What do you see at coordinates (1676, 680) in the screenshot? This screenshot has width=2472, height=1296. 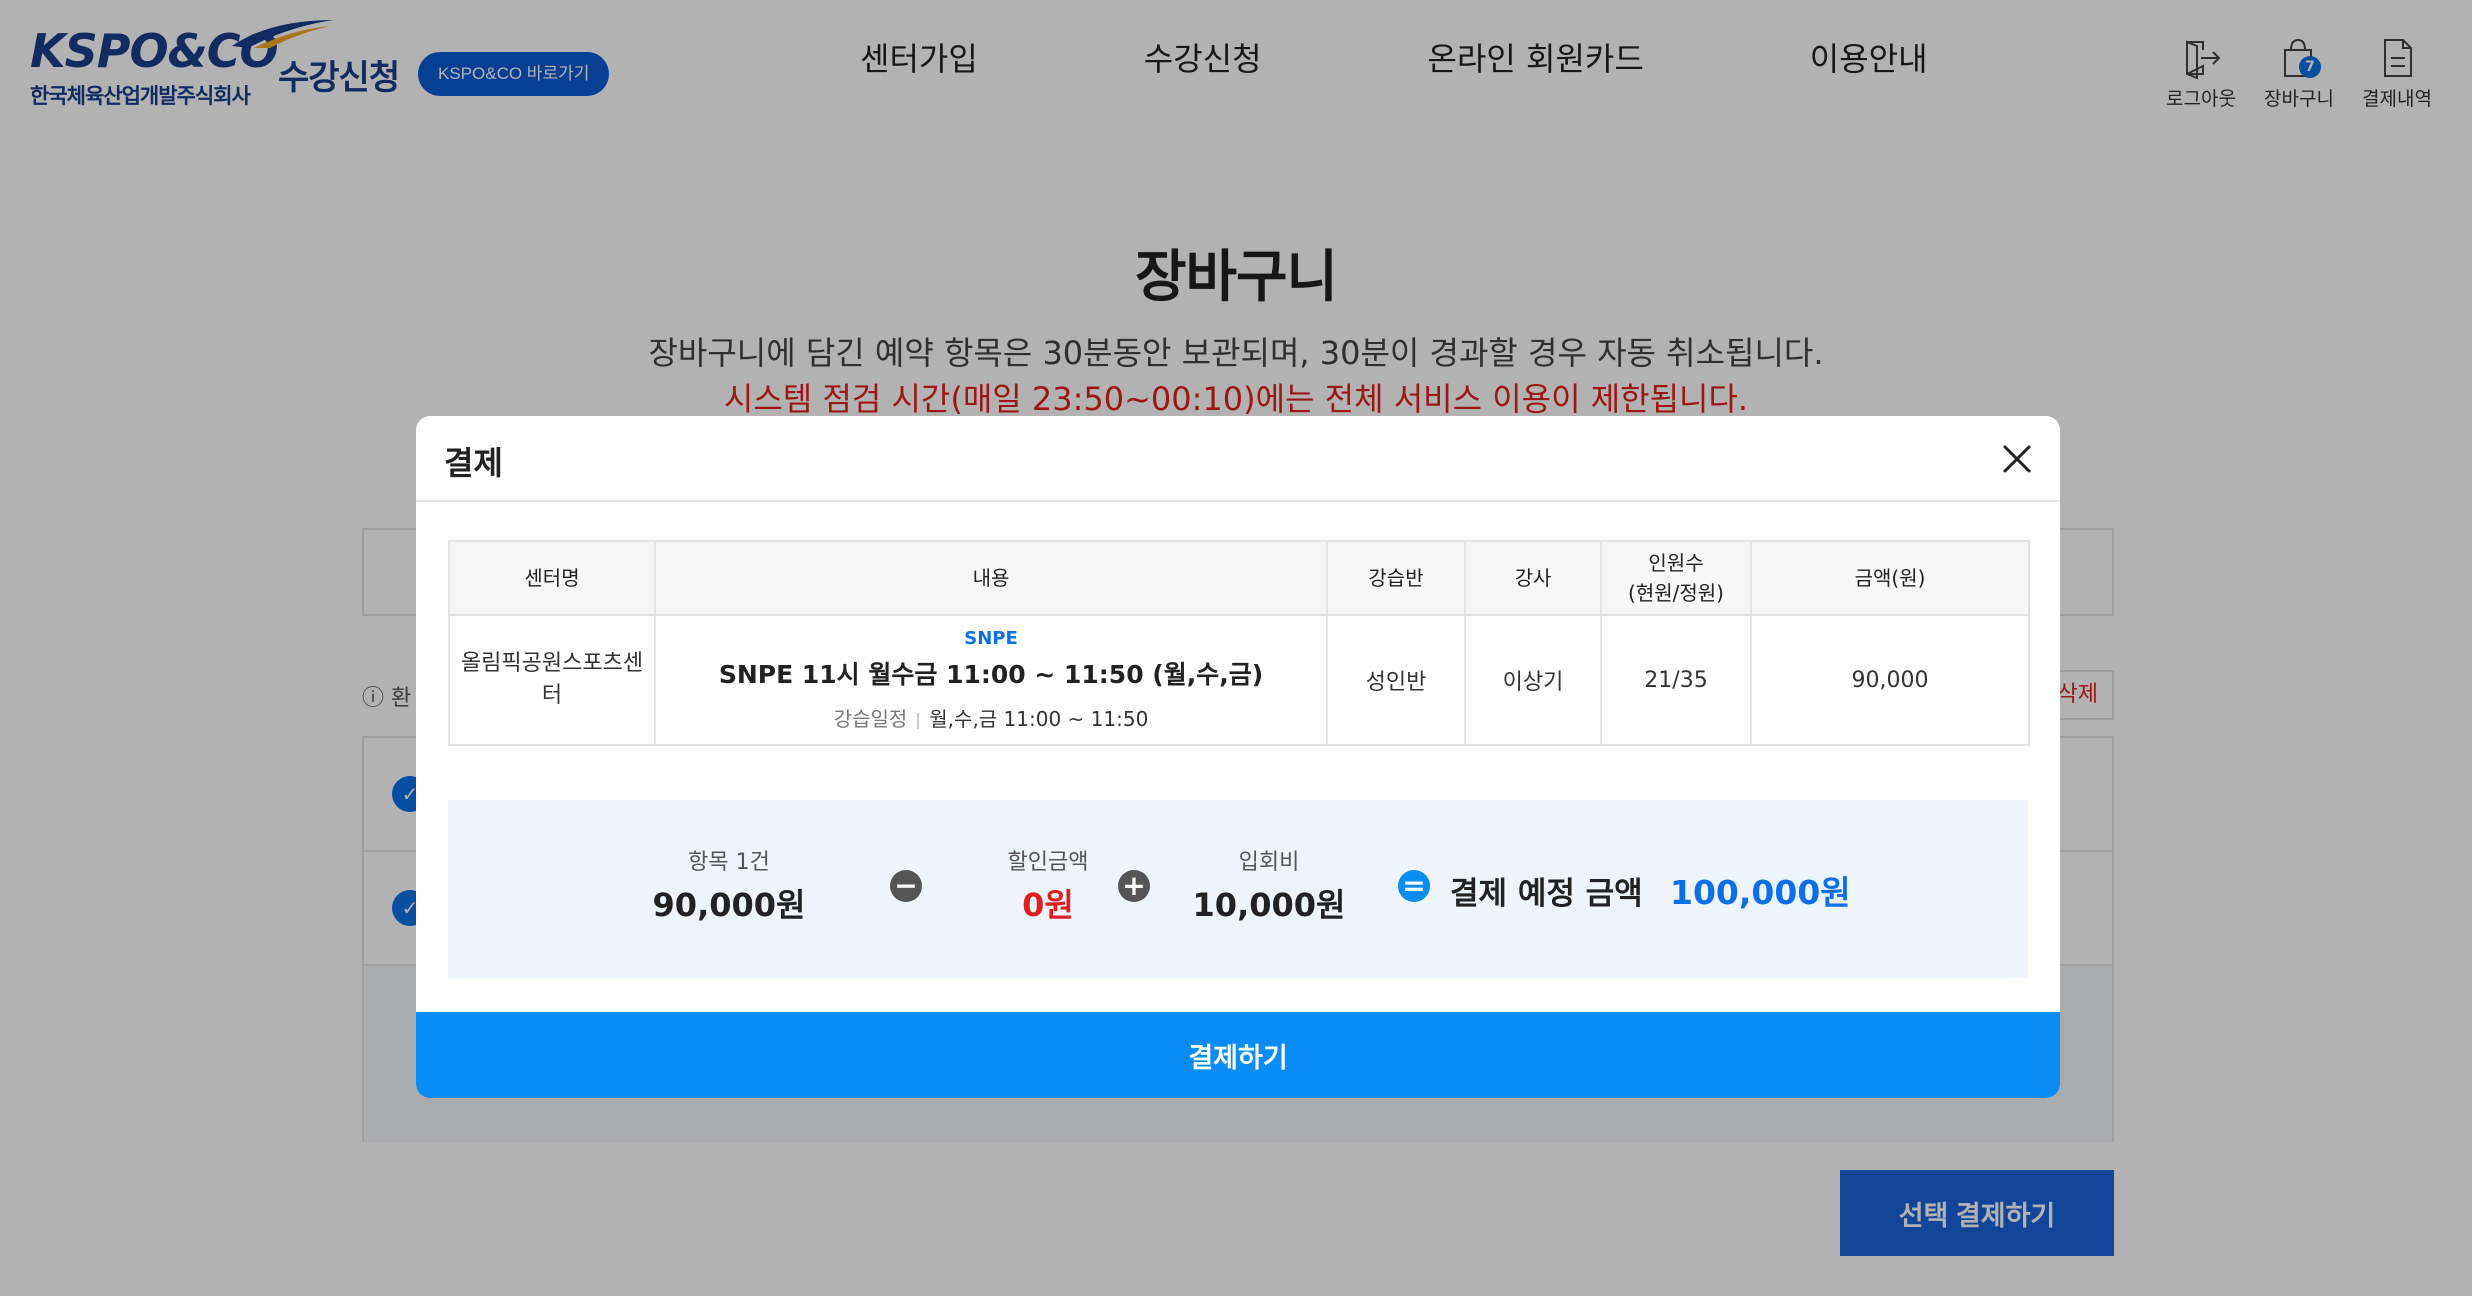 I see `row-count: 21/35` at bounding box center [1676, 680].